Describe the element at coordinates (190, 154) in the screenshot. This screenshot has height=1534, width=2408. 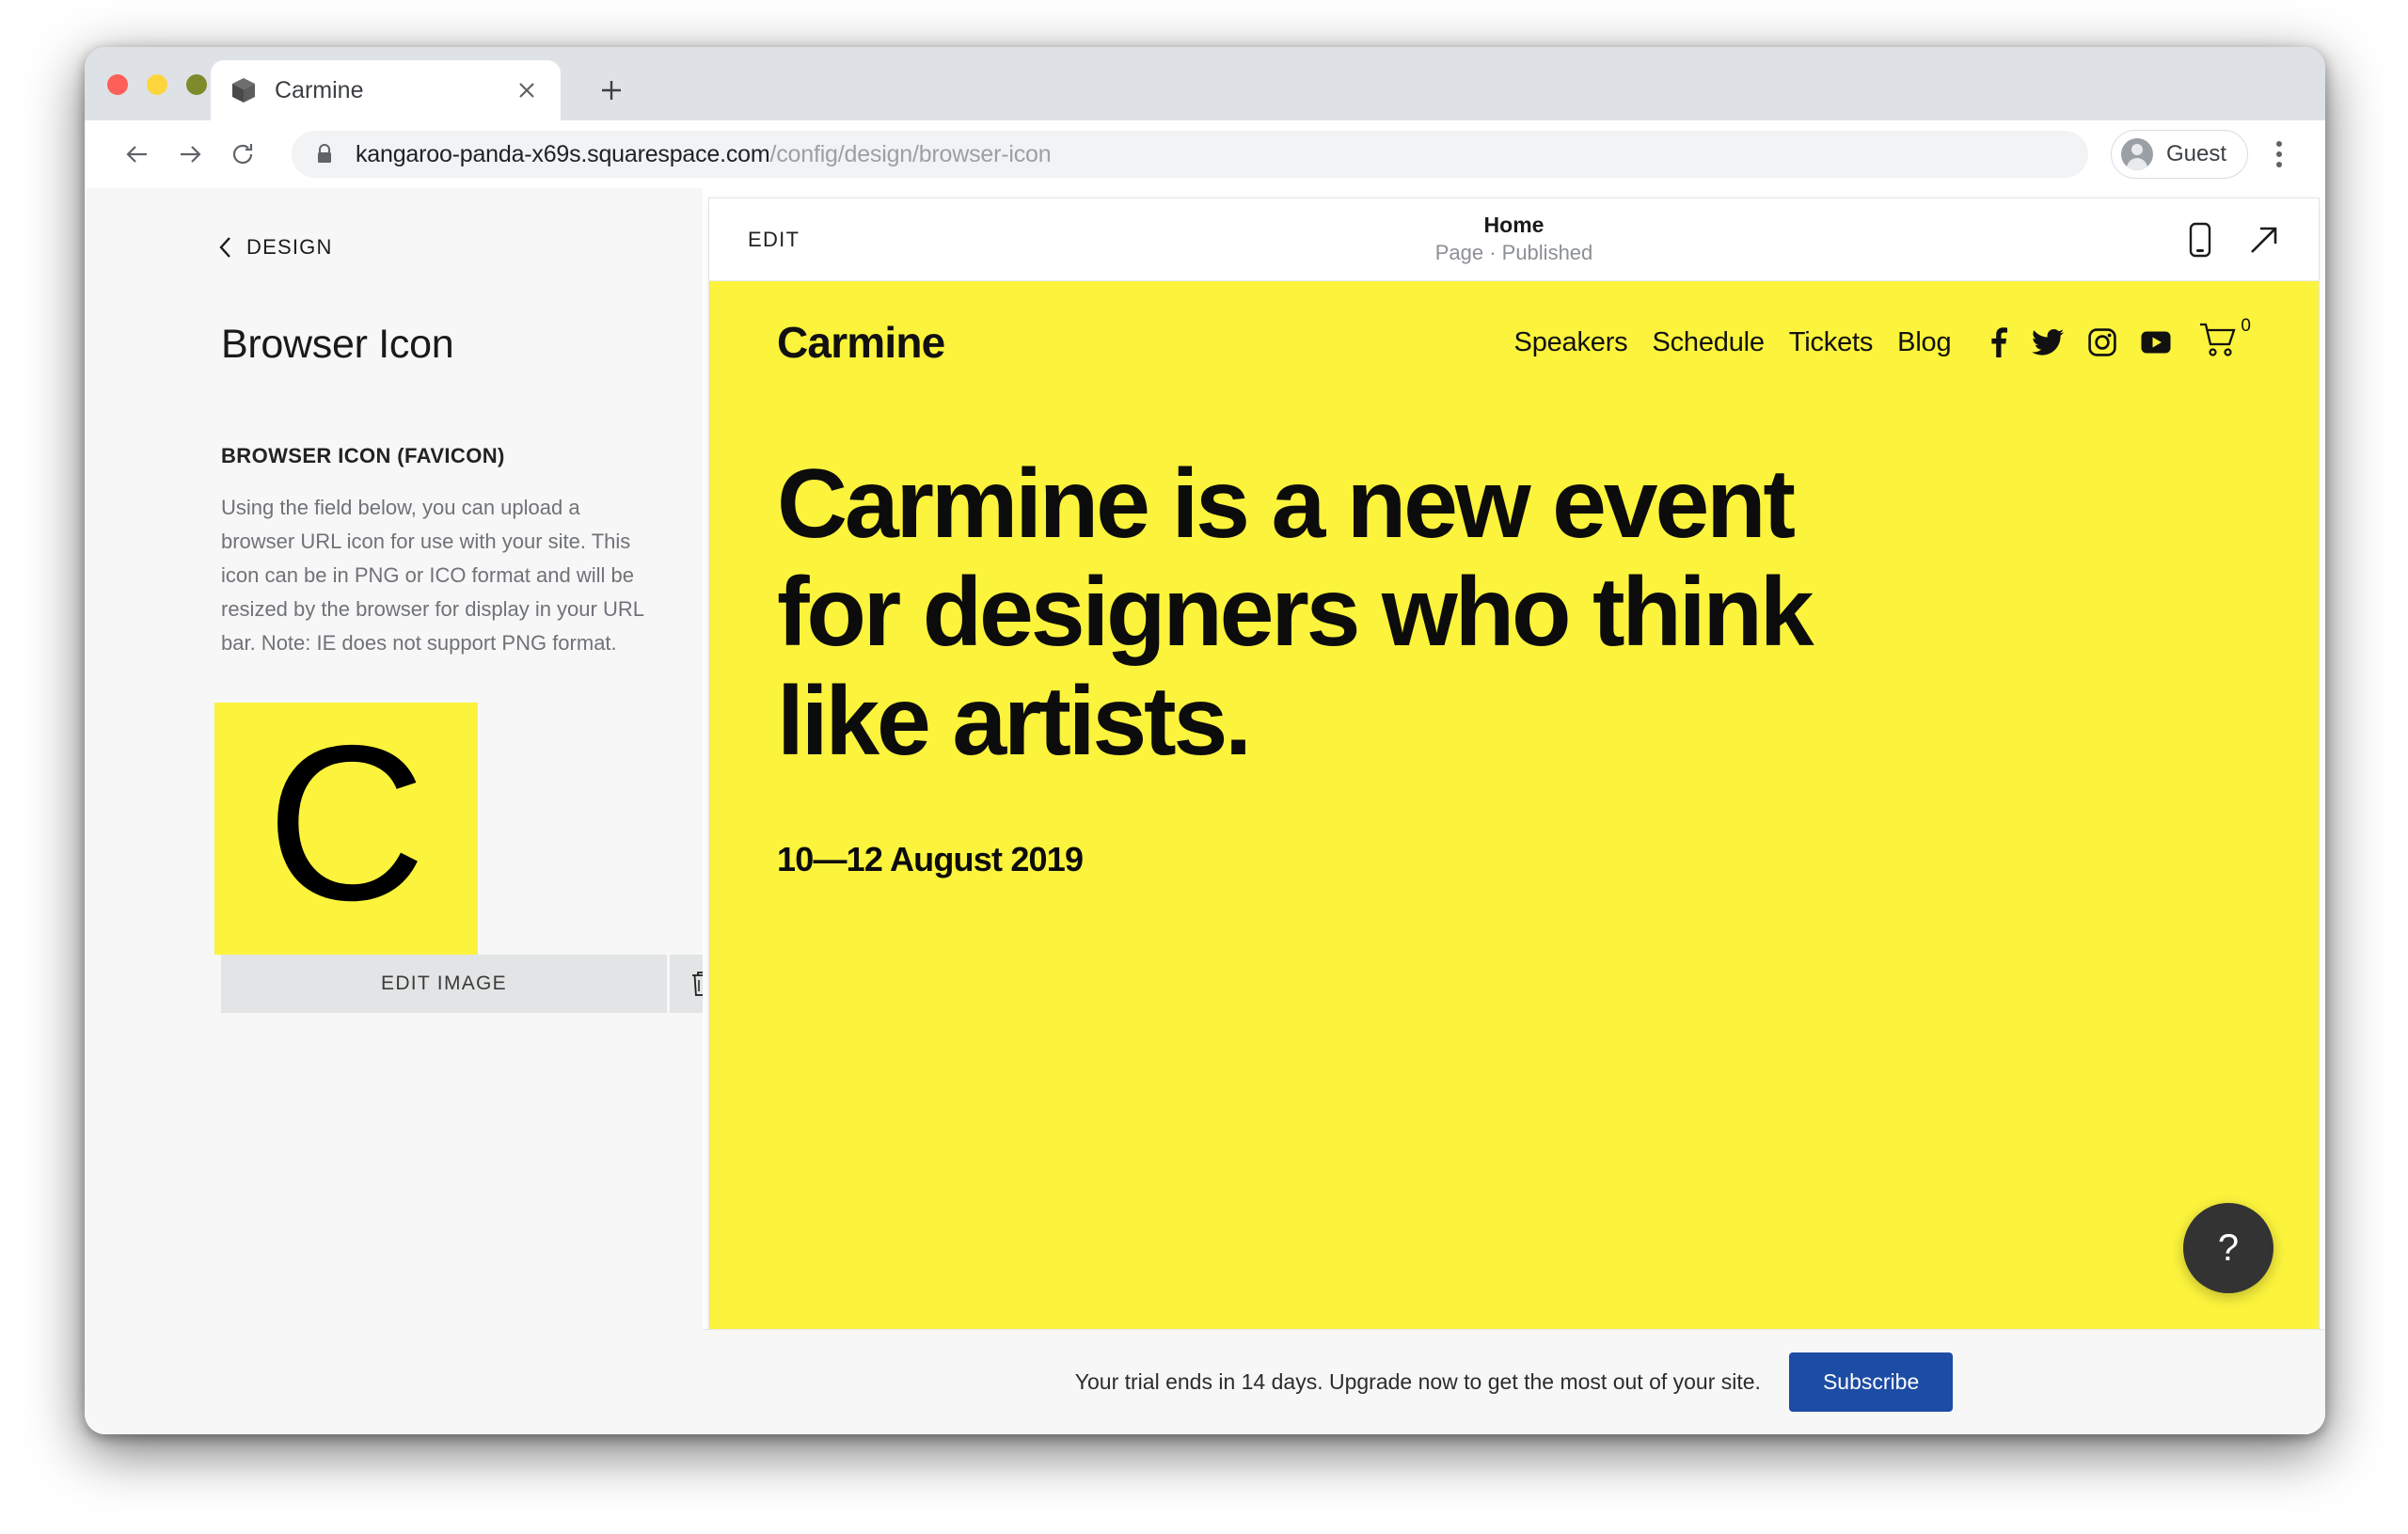
I see `forward-icon` at that location.